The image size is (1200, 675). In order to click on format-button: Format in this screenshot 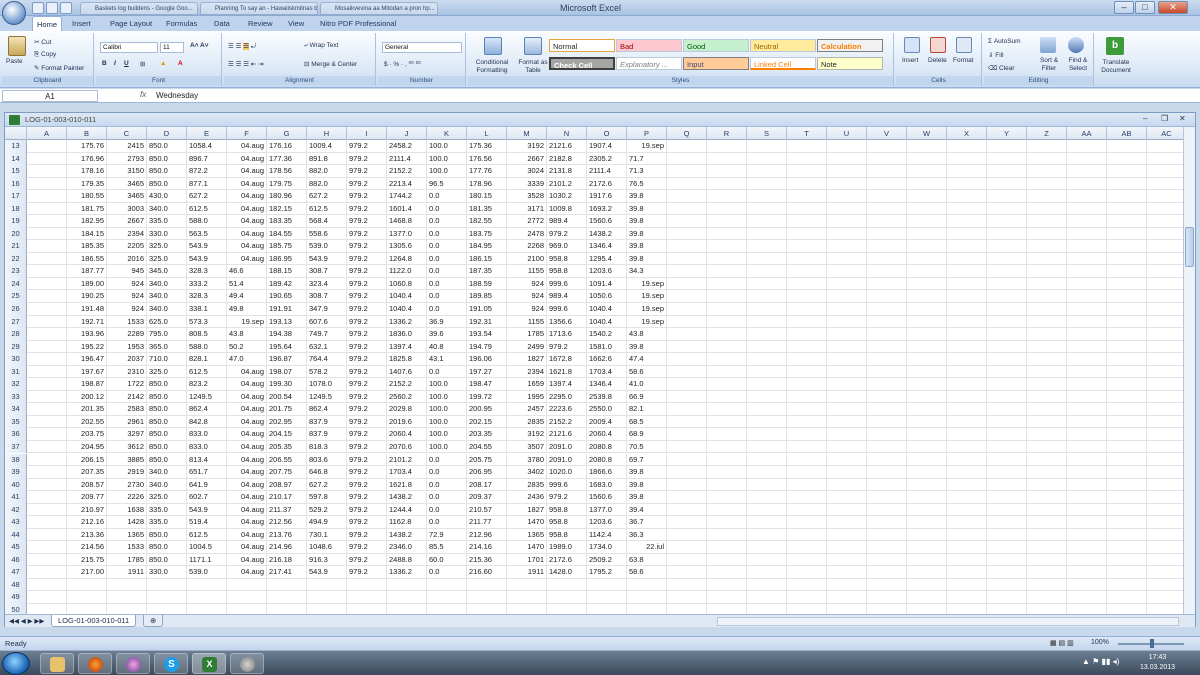, I will do `click(963, 60)`.